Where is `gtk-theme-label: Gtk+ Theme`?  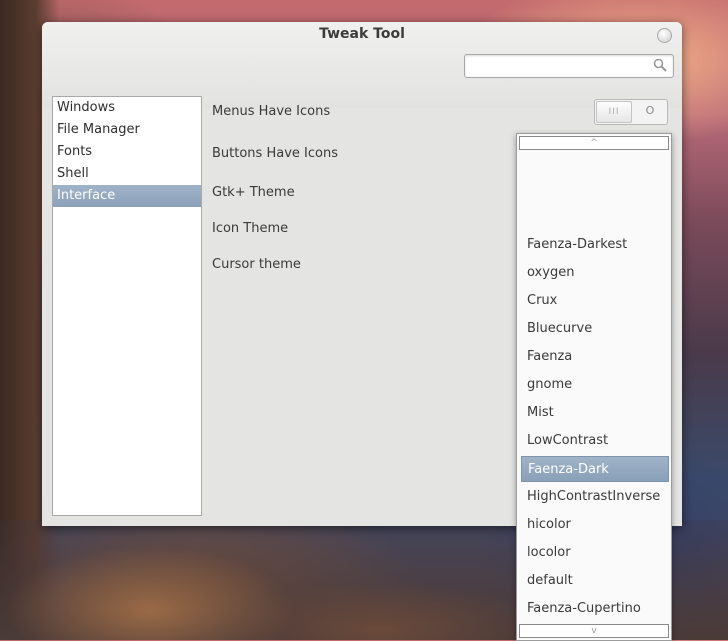 gtk-theme-label: Gtk+ Theme is located at coordinates (253, 192).